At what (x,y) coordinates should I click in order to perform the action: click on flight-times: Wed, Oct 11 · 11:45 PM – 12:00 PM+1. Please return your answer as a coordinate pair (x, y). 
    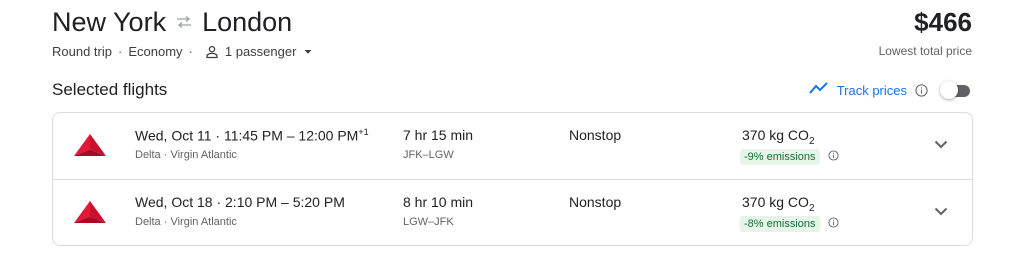
    Looking at the image, I should click on (252, 135).